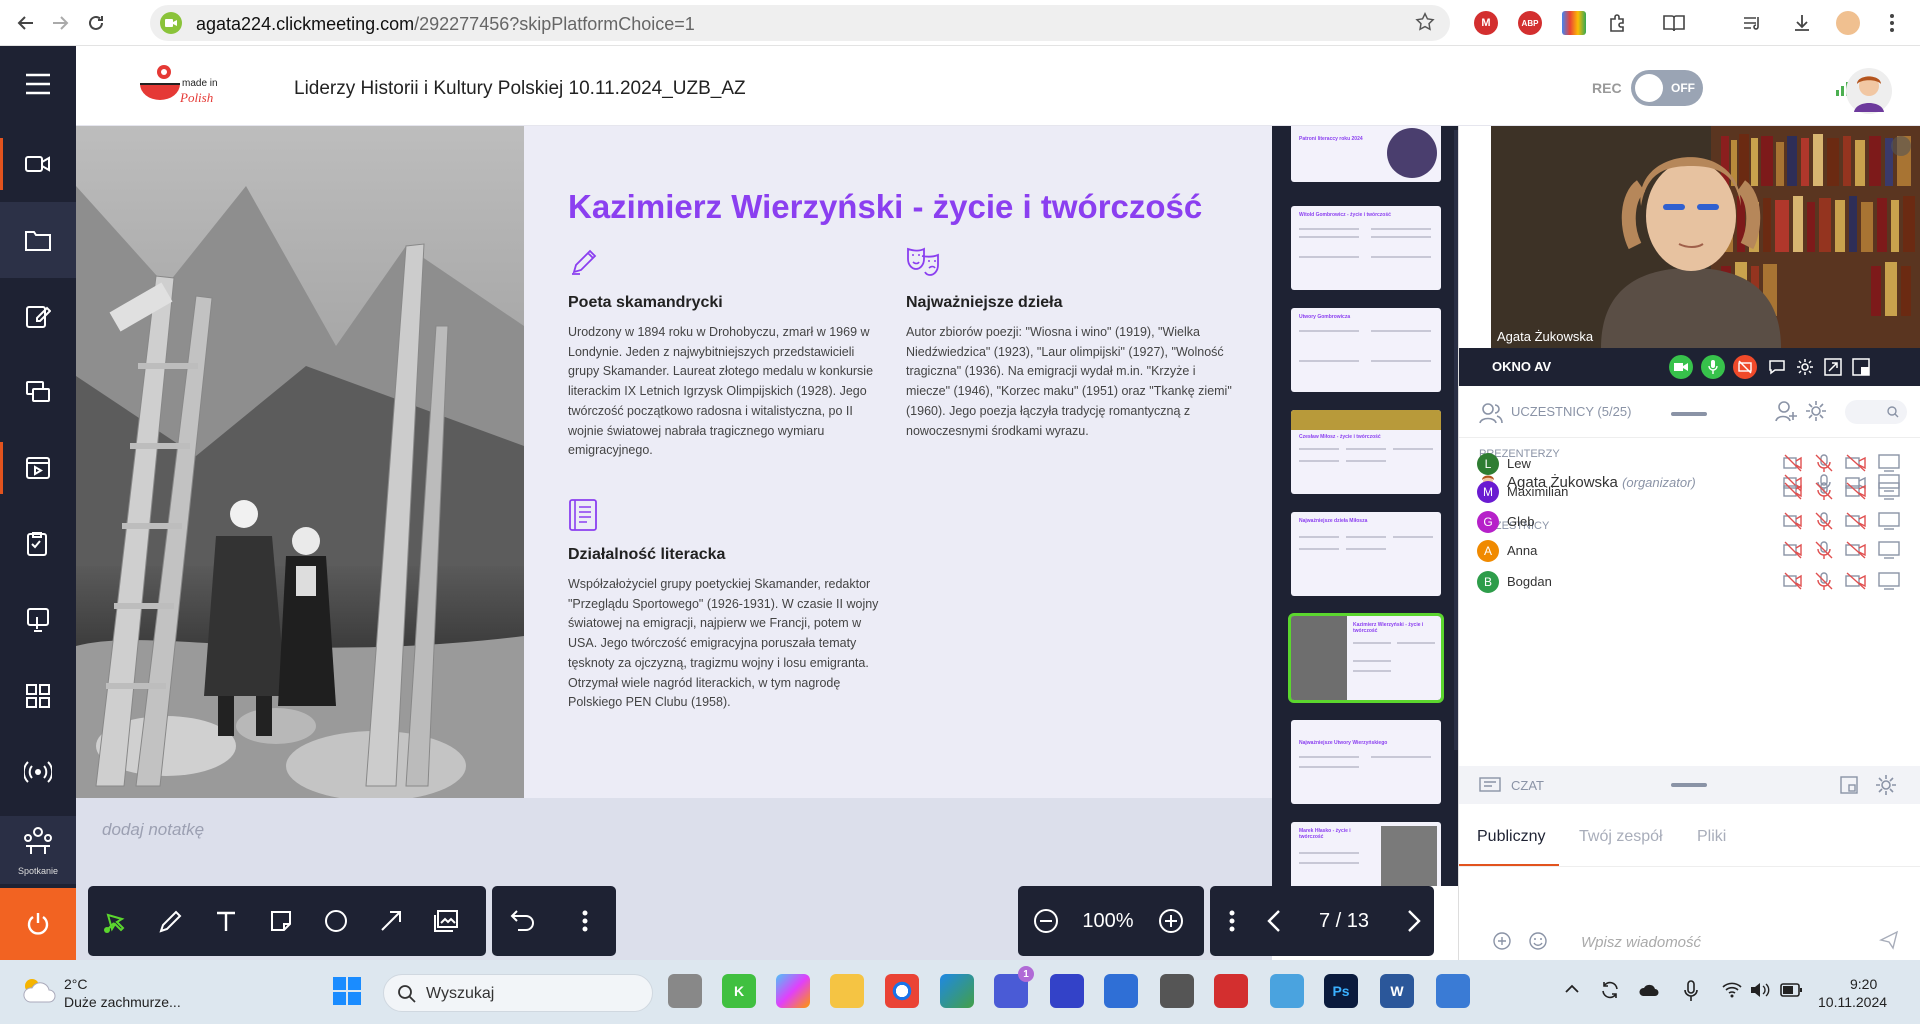  I want to click on popout-window-icon, so click(1833, 367).